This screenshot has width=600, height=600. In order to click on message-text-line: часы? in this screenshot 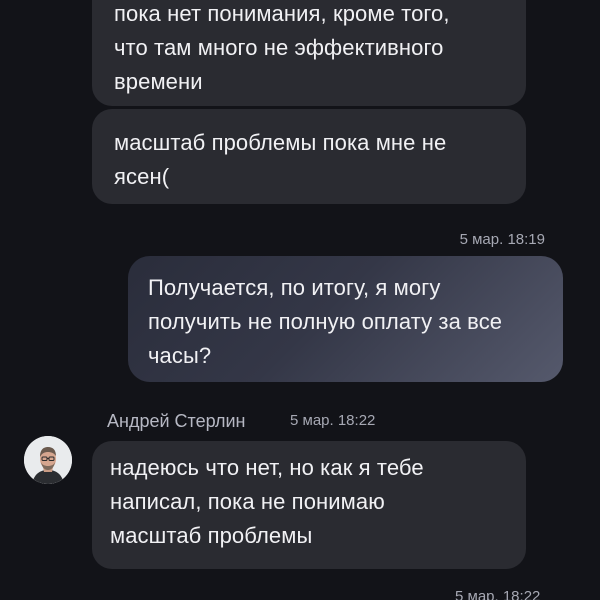, I will do `click(180, 355)`.